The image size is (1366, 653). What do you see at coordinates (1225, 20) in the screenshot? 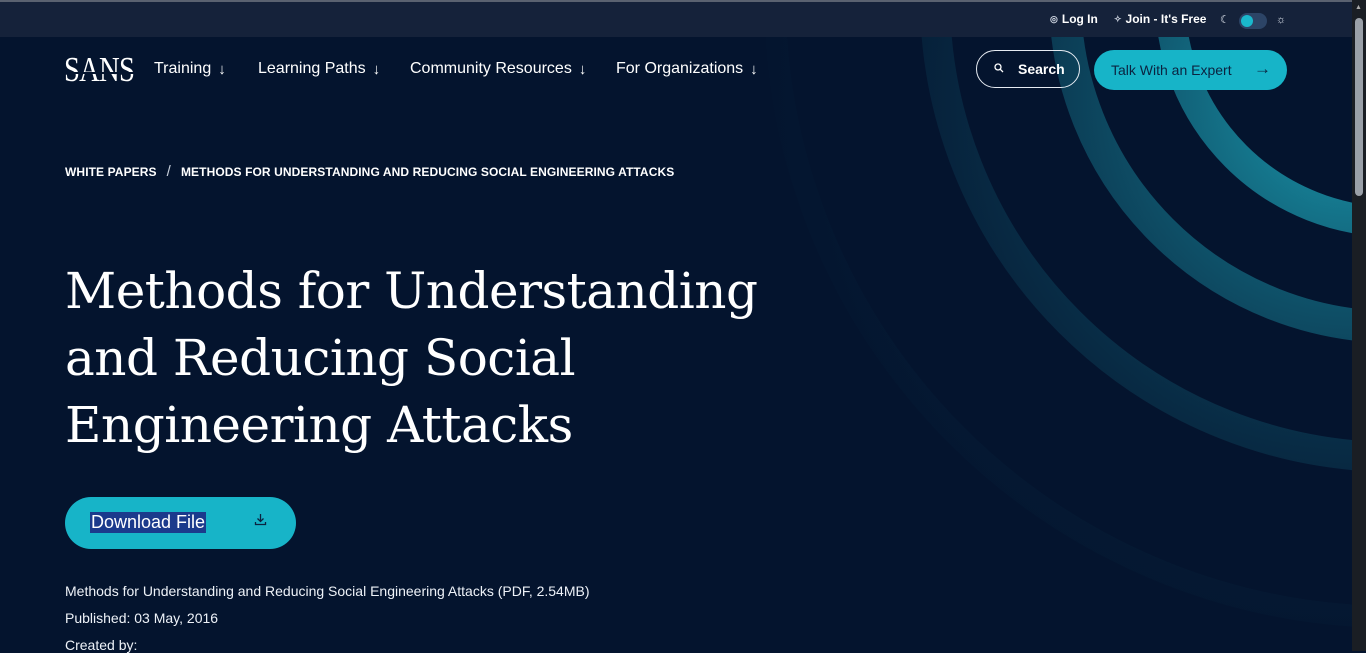
I see `moon-icon: ☾` at bounding box center [1225, 20].